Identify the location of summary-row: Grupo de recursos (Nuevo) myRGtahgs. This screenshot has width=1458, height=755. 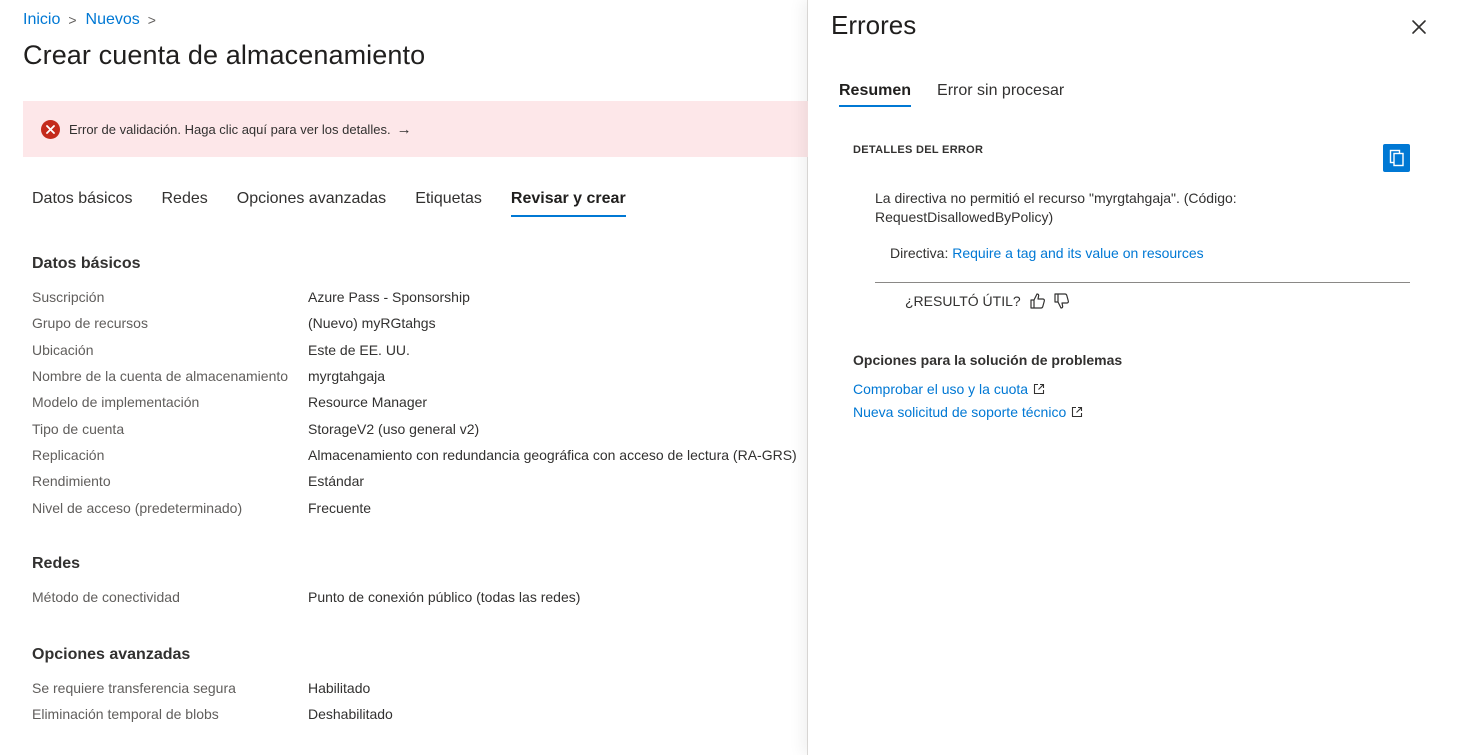
(422, 323).